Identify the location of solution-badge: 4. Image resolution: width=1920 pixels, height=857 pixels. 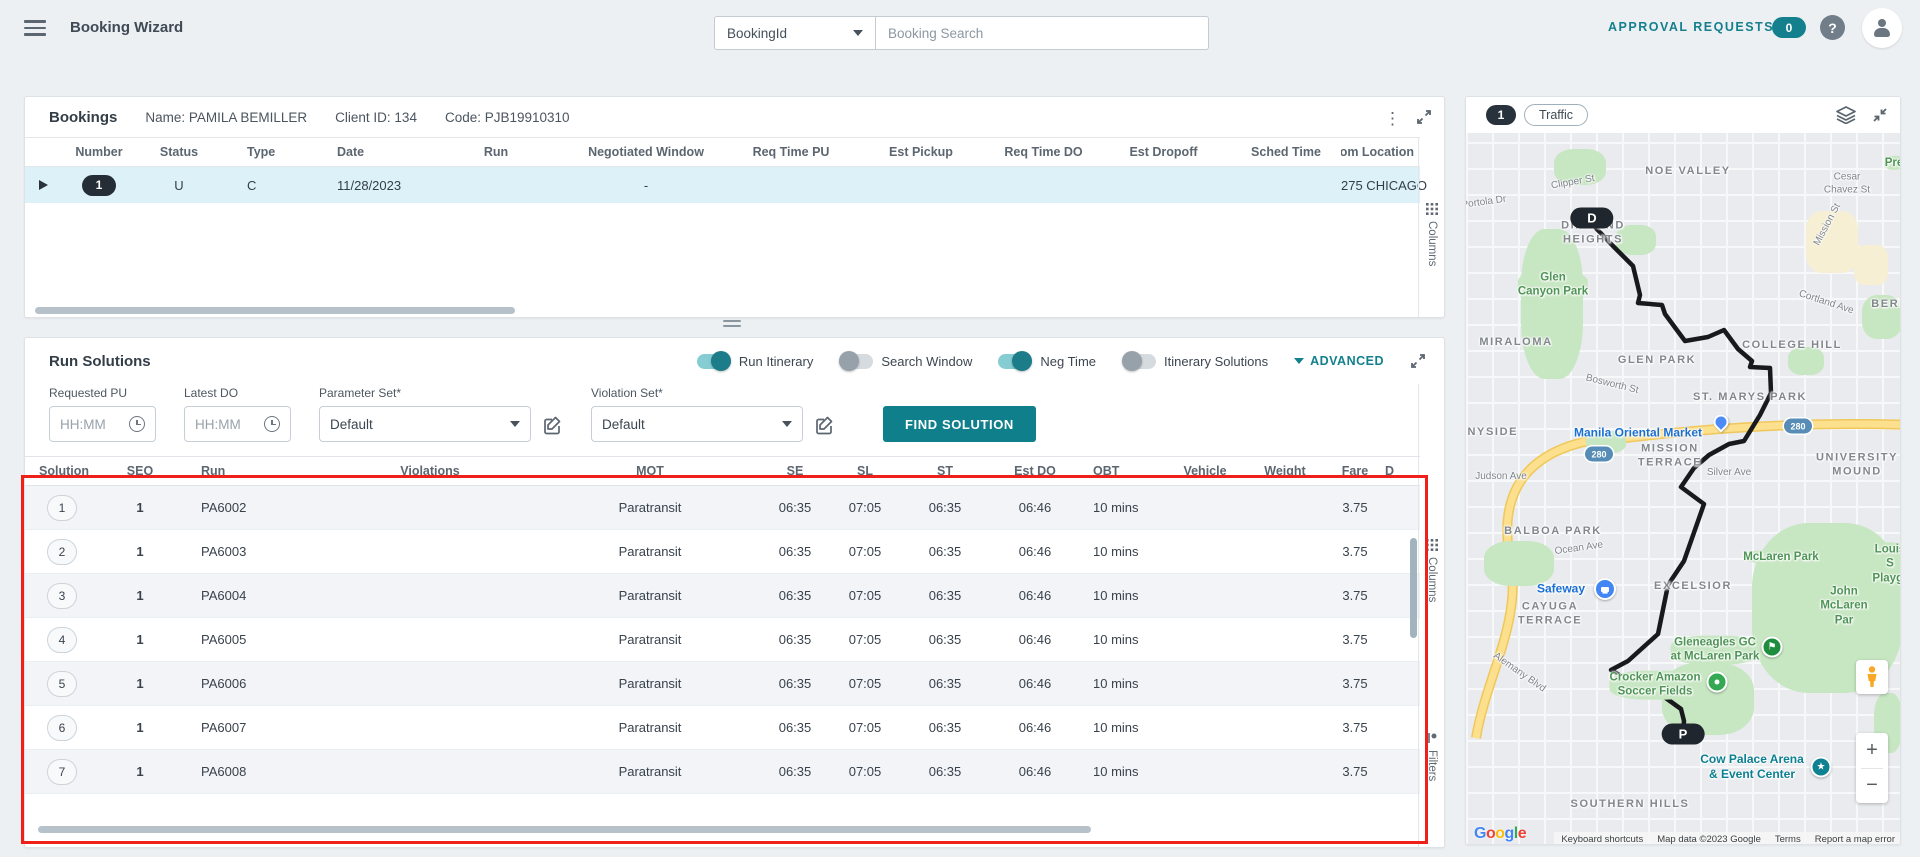
(62, 639).